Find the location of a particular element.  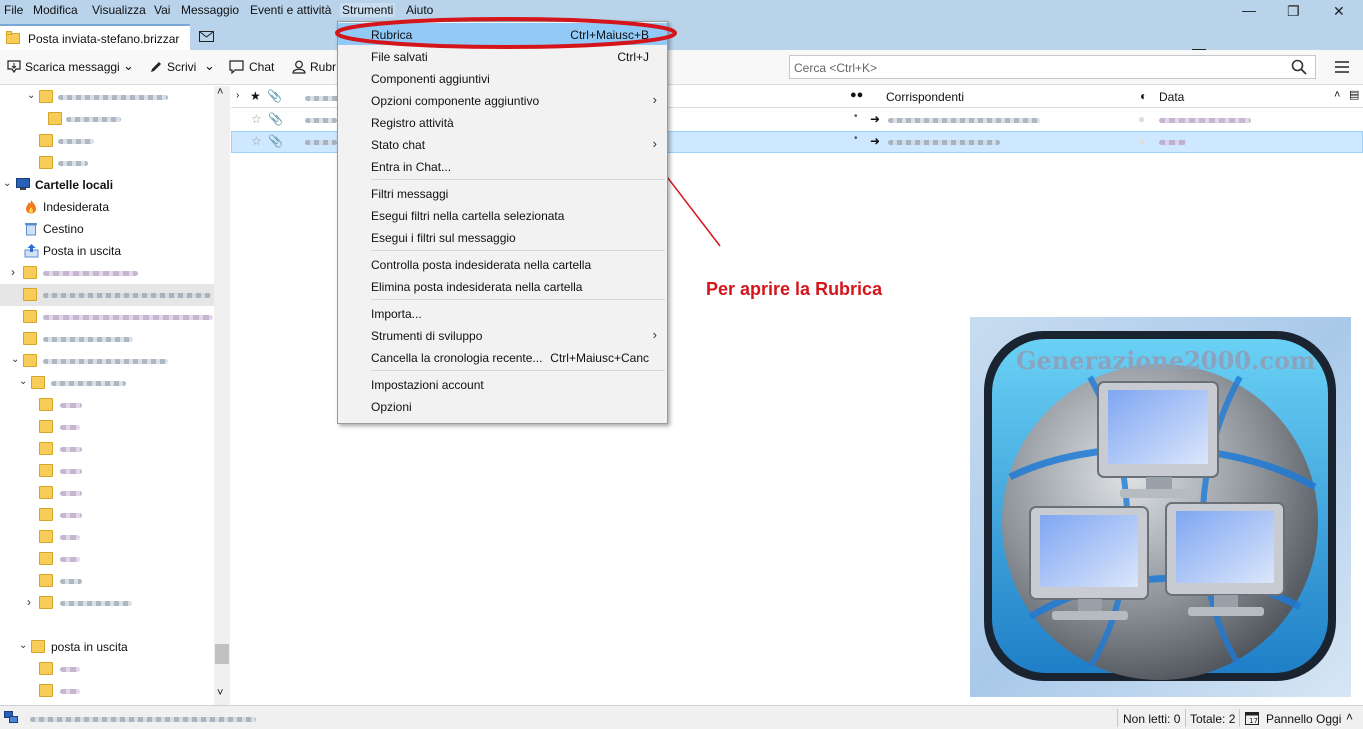

menu-item-label: Opzioni is located at coordinates (391, 407).